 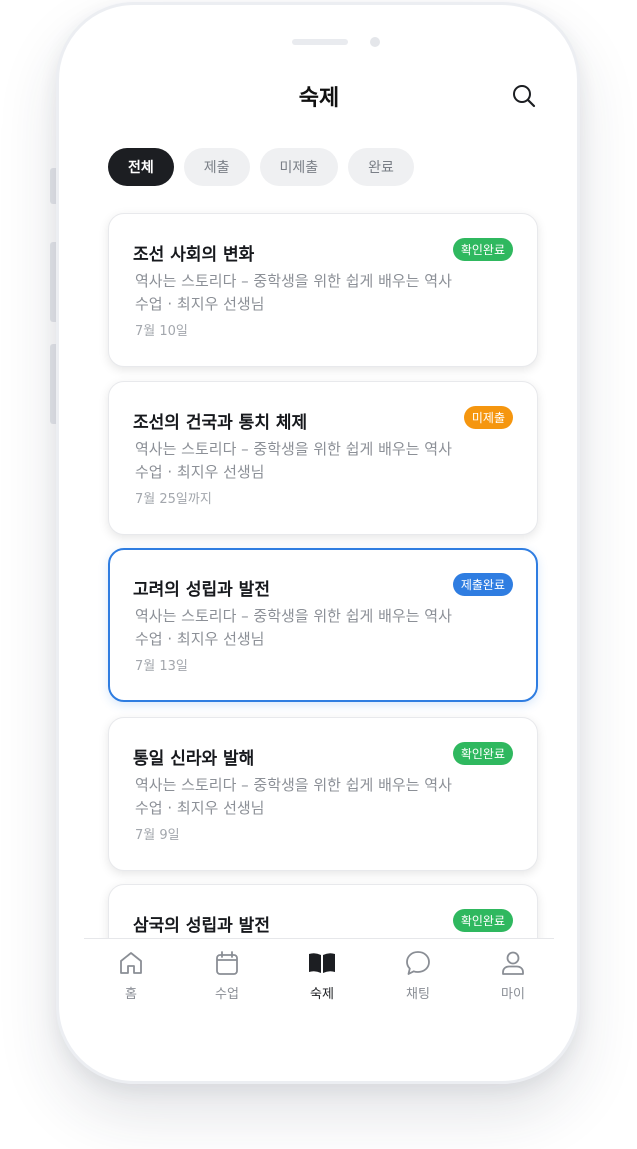 I want to click on tab-label: 마이, so click(x=513, y=994).